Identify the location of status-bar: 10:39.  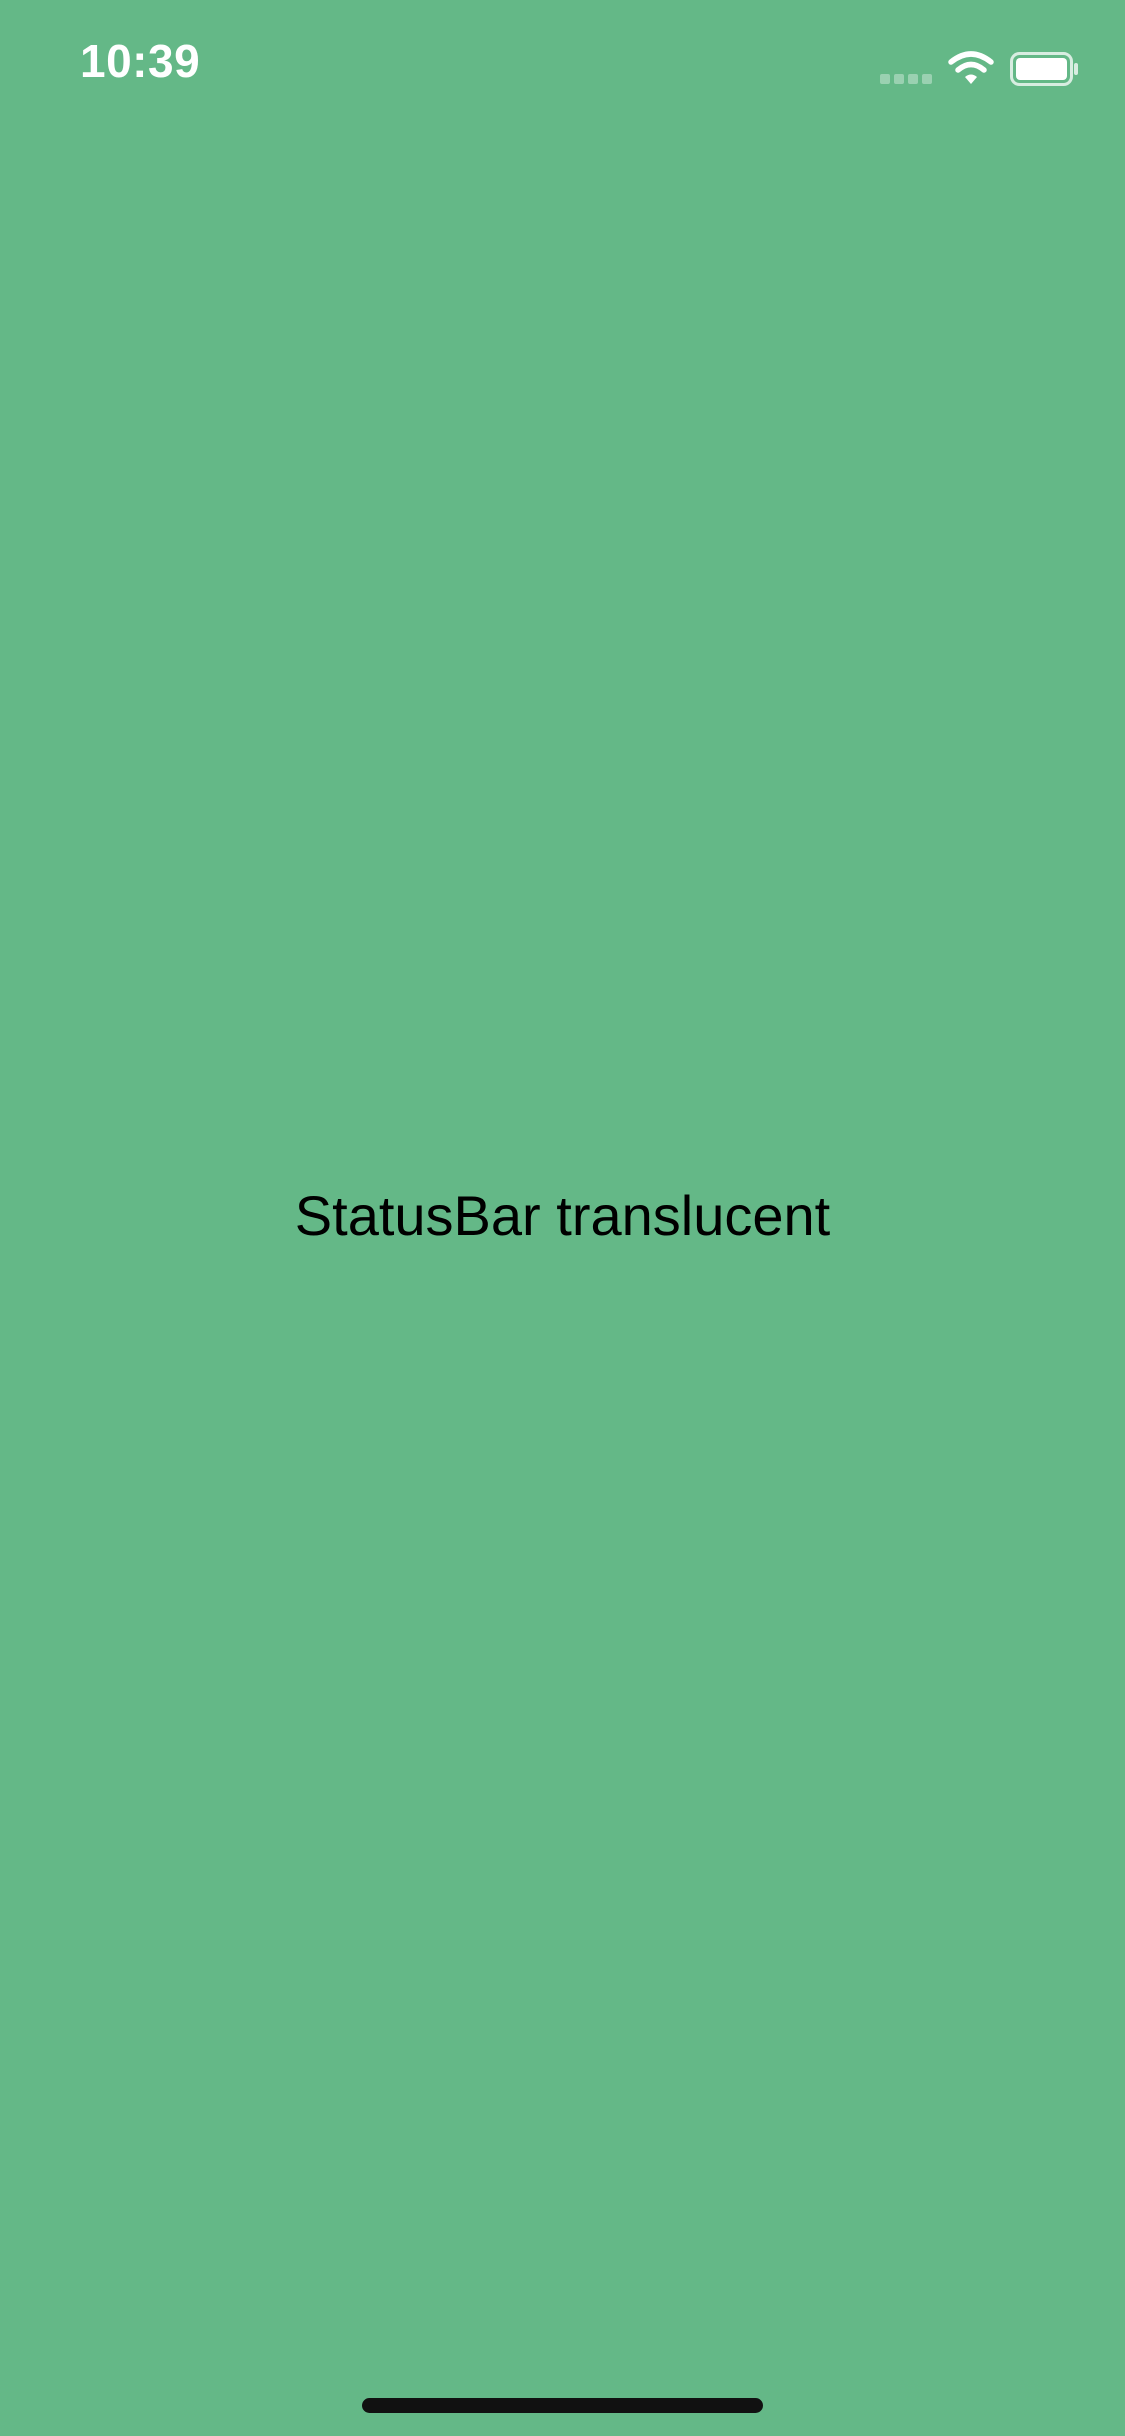
(562, 66).